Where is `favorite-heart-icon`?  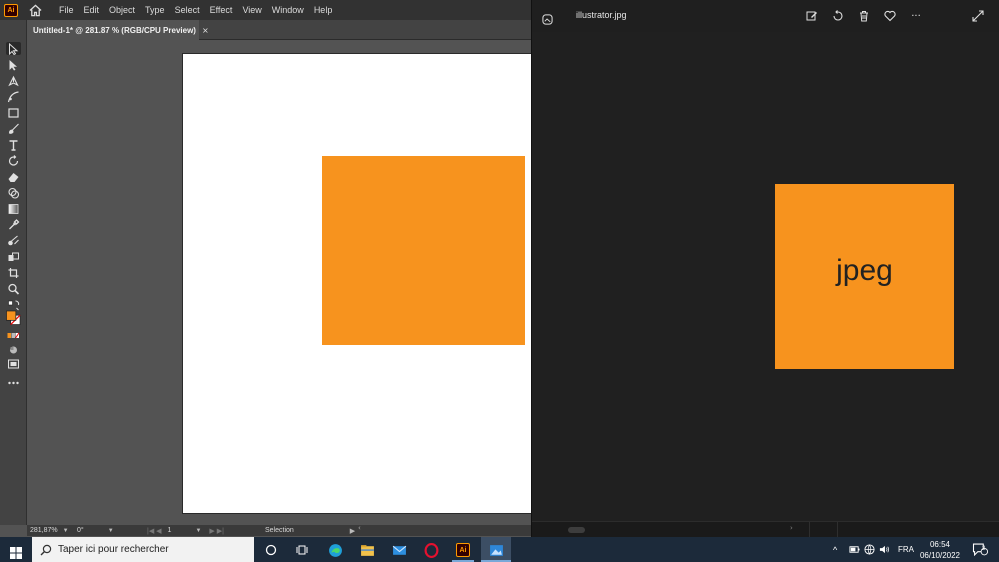 favorite-heart-icon is located at coordinates (890, 16).